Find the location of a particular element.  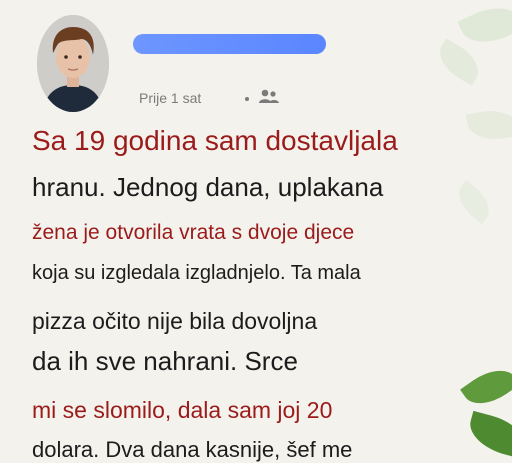

post-text-line: dolara. Dva dana kasnije, šef me is located at coordinates (192, 449).